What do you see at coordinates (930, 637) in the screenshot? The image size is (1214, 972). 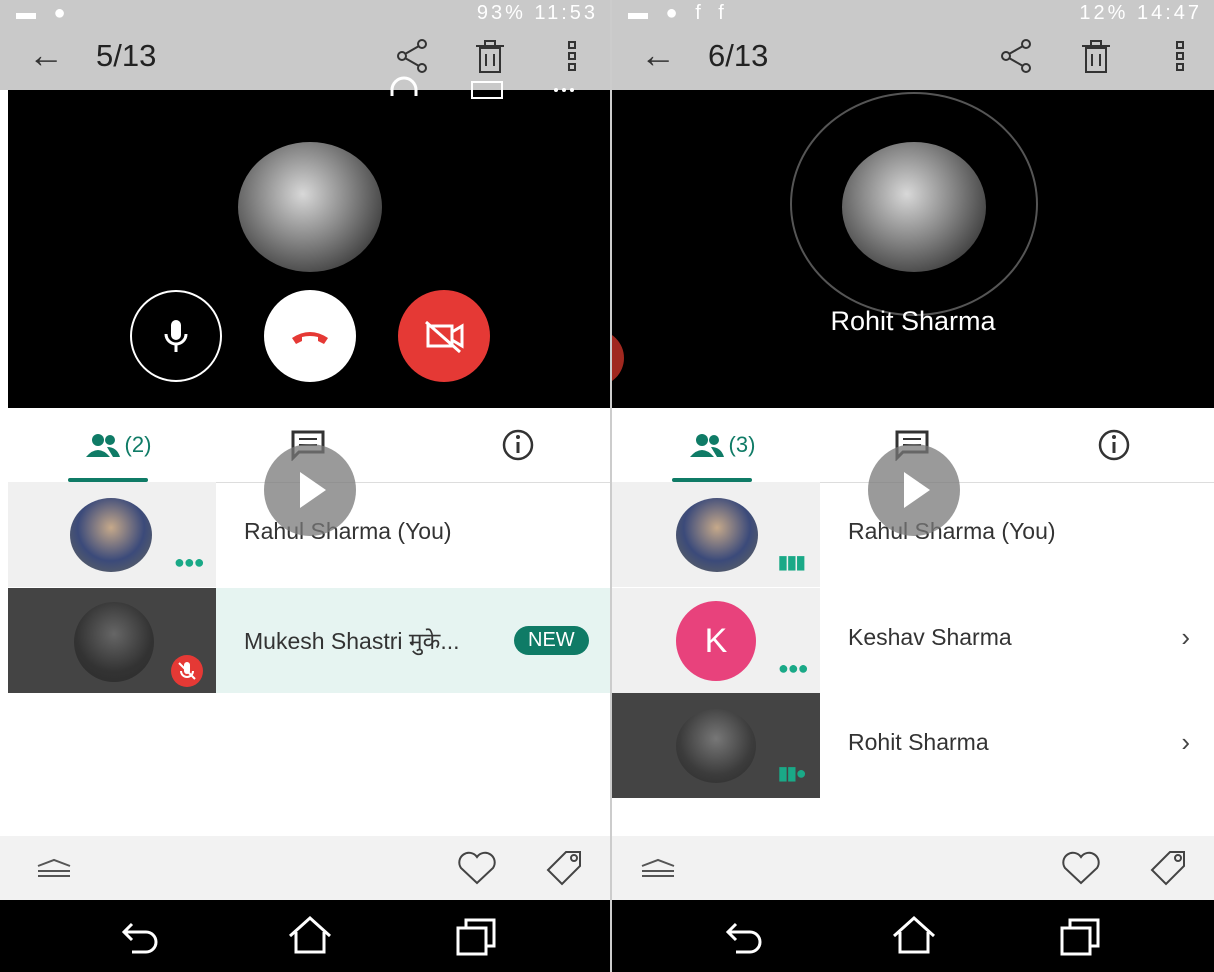 I see `participant-name: Keshav Sharma` at bounding box center [930, 637].